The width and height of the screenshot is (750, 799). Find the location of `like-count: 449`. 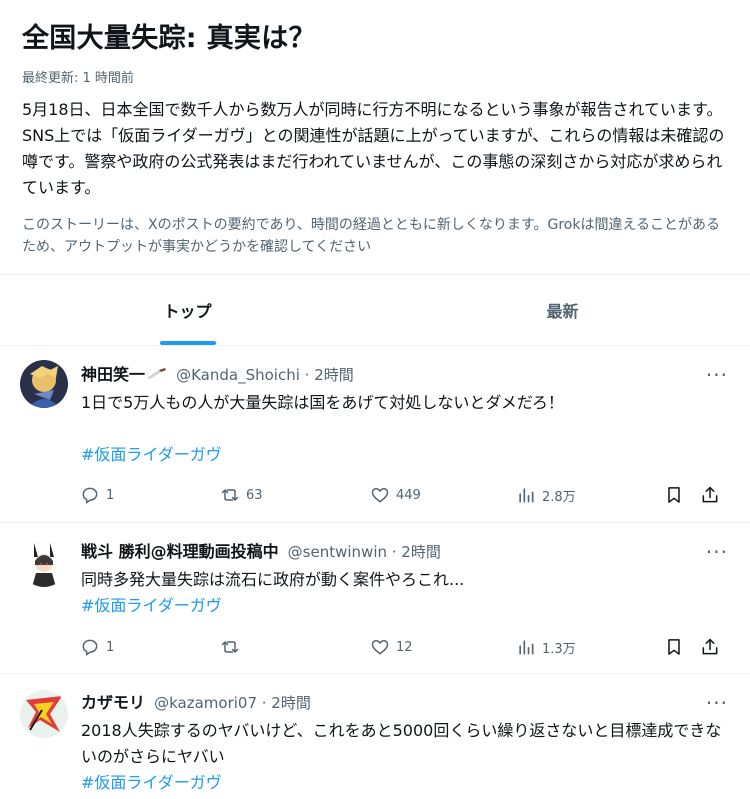

like-count: 449 is located at coordinates (408, 495).